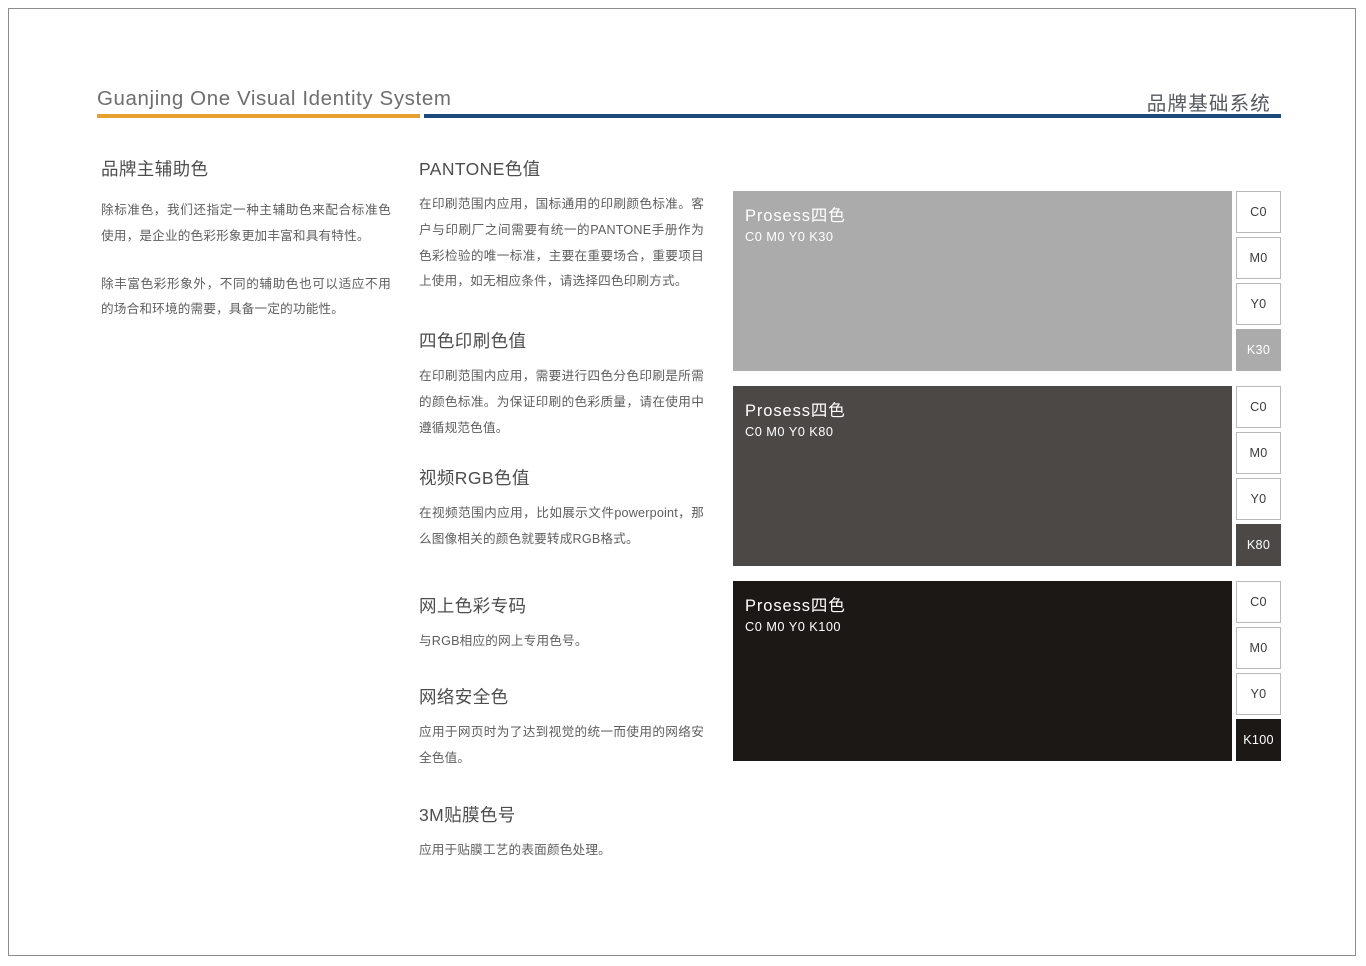 This screenshot has width=1366, height=966. What do you see at coordinates (1258, 281) in the screenshot?
I see `swatch-chip-column: C0 M0 Y0 K30` at bounding box center [1258, 281].